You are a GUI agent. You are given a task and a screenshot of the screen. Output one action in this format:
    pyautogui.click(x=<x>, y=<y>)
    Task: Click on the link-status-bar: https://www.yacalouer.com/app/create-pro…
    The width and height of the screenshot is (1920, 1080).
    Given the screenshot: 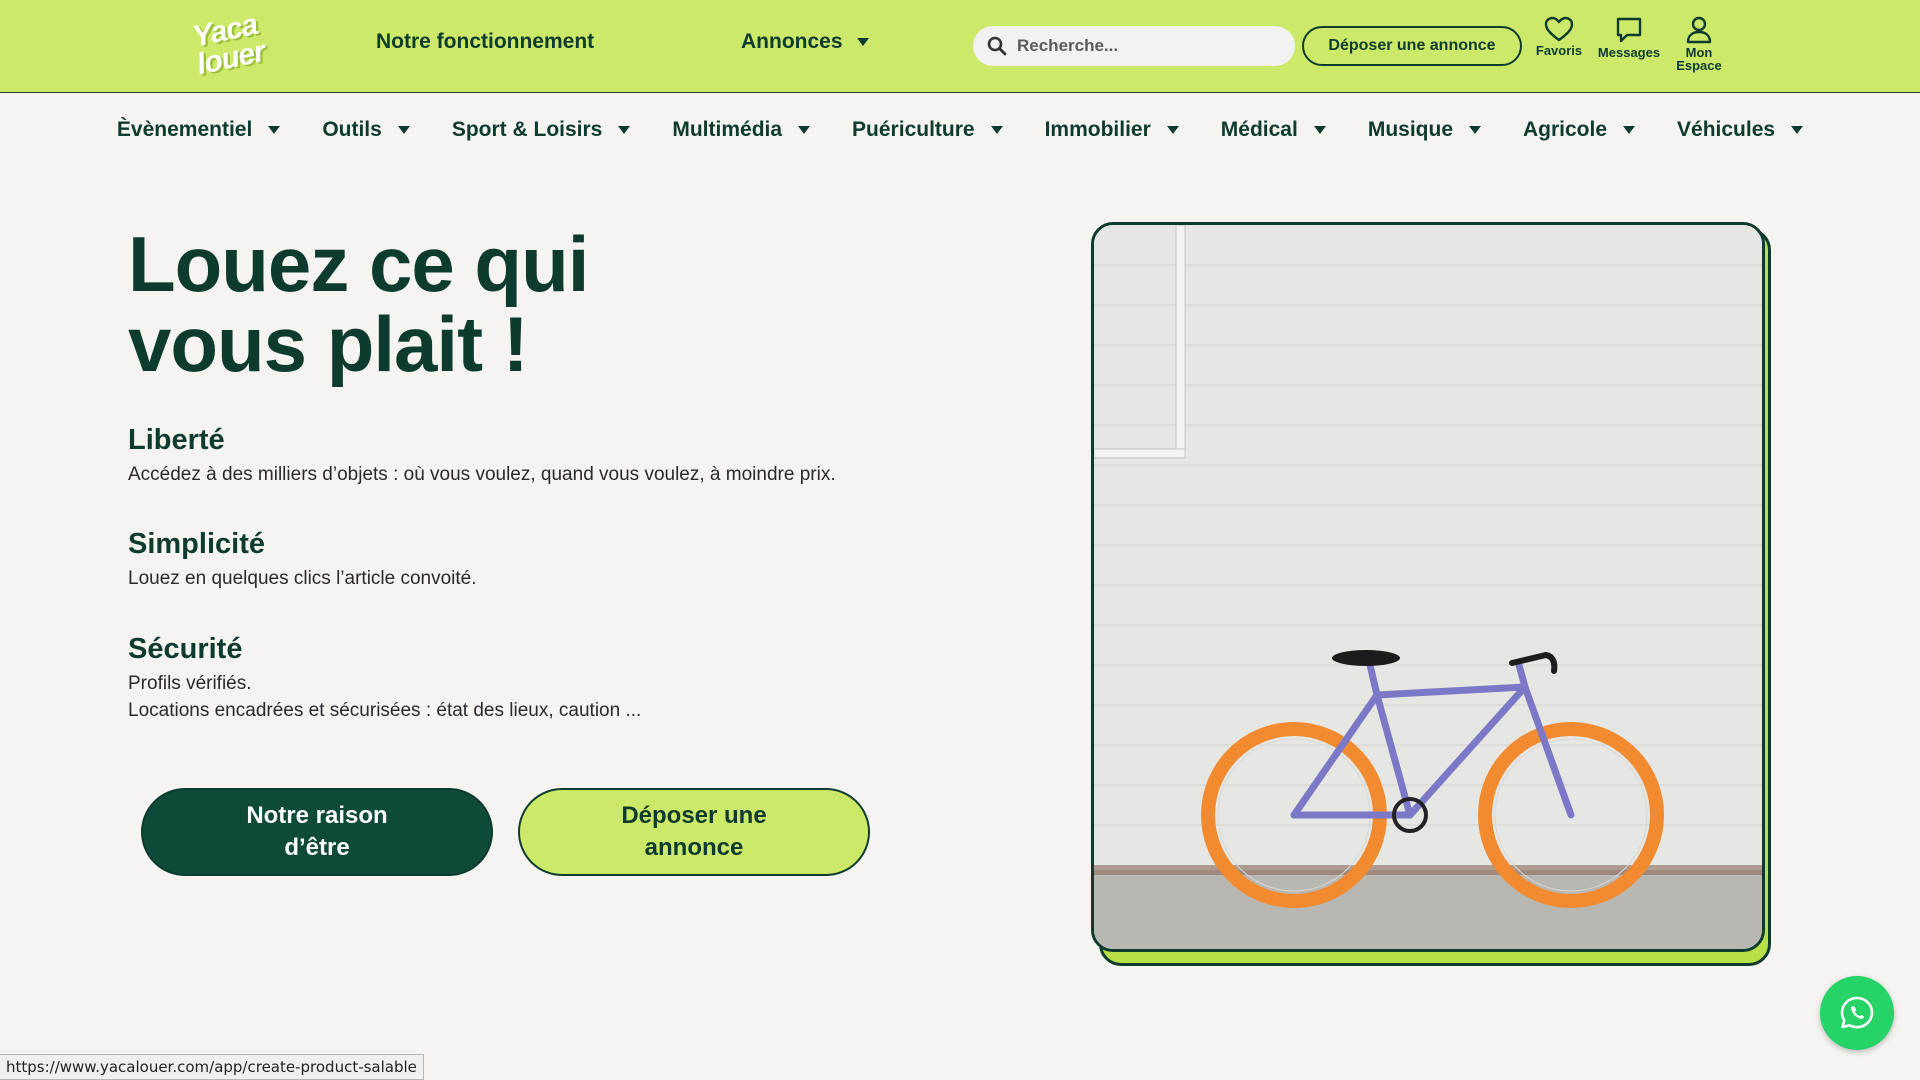 What is the action you would take?
    pyautogui.click(x=212, y=1067)
    